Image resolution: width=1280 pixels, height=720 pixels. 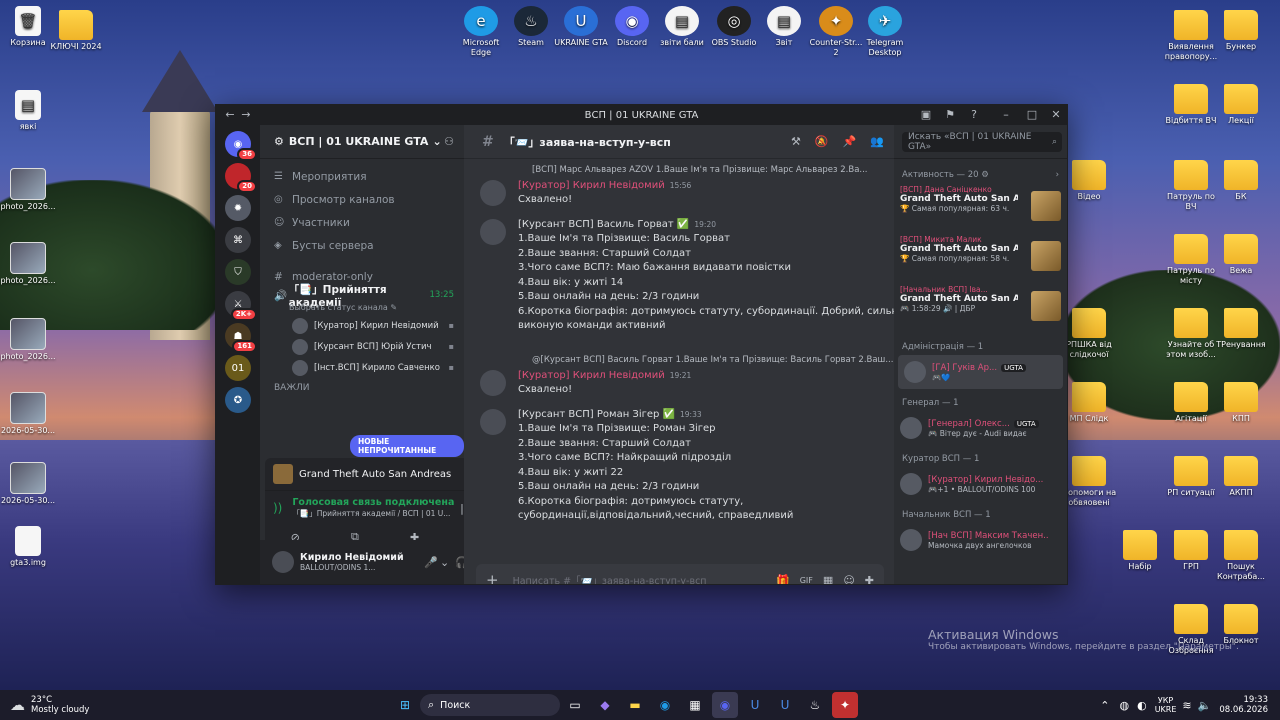 I want to click on user-avatar, so click(x=283, y=562).